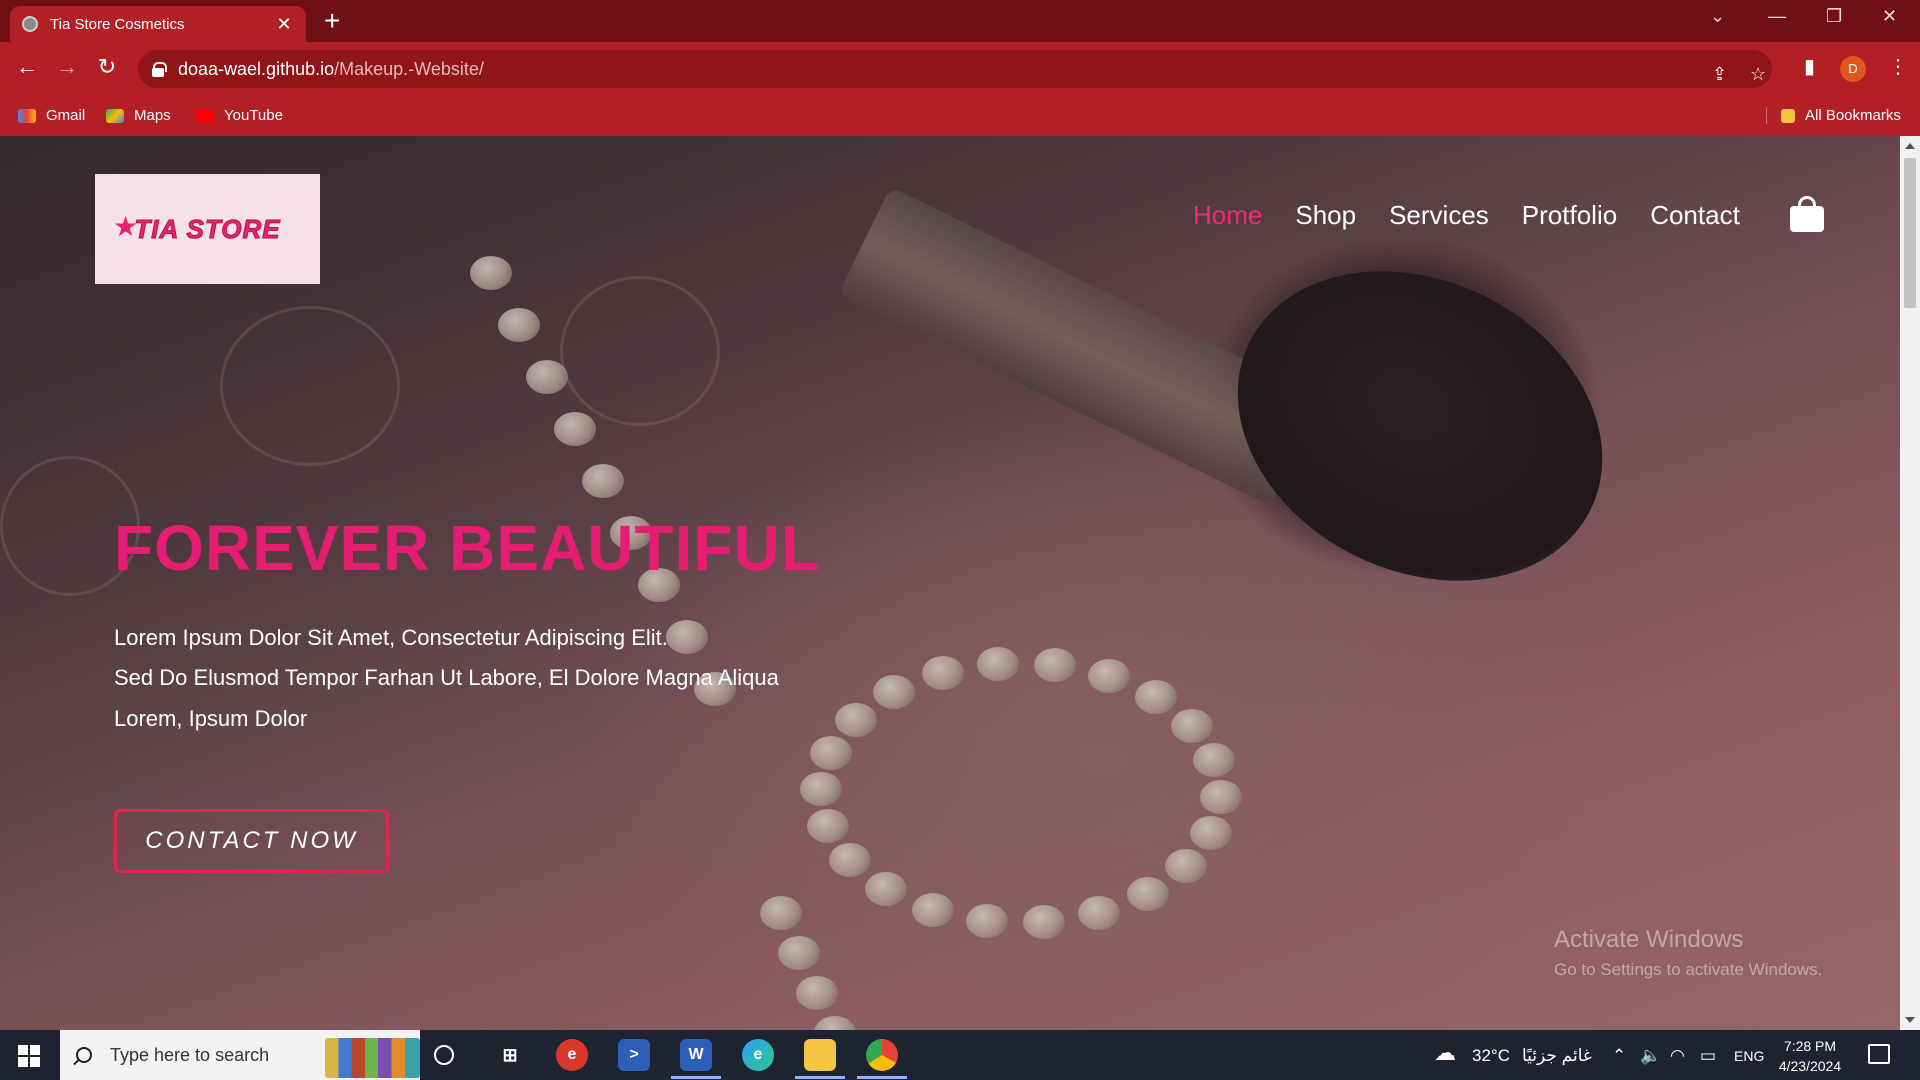 Image resolution: width=1920 pixels, height=1080 pixels. What do you see at coordinates (1807, 214) in the screenshot?
I see `shopping-bag-icon` at bounding box center [1807, 214].